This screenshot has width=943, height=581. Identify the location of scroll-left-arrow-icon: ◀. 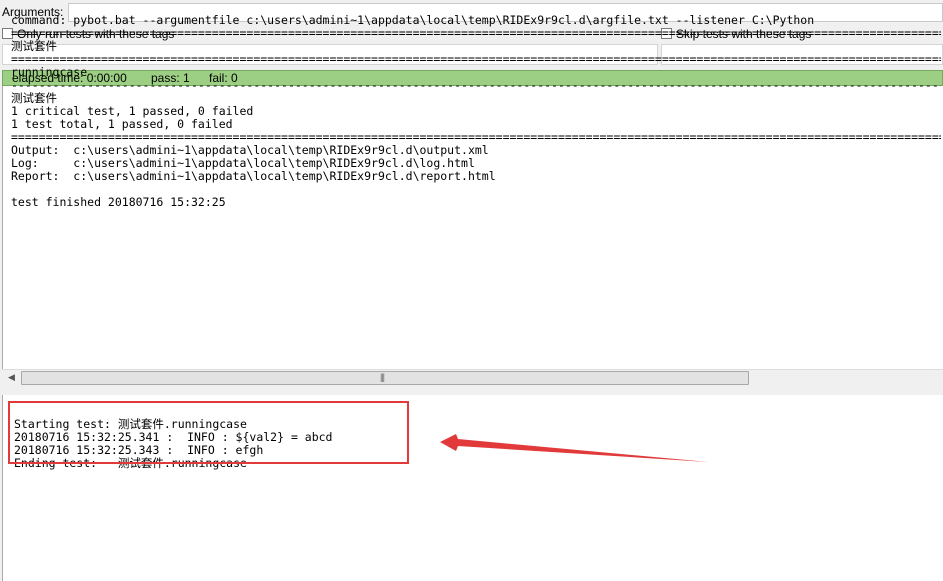
(11, 377).